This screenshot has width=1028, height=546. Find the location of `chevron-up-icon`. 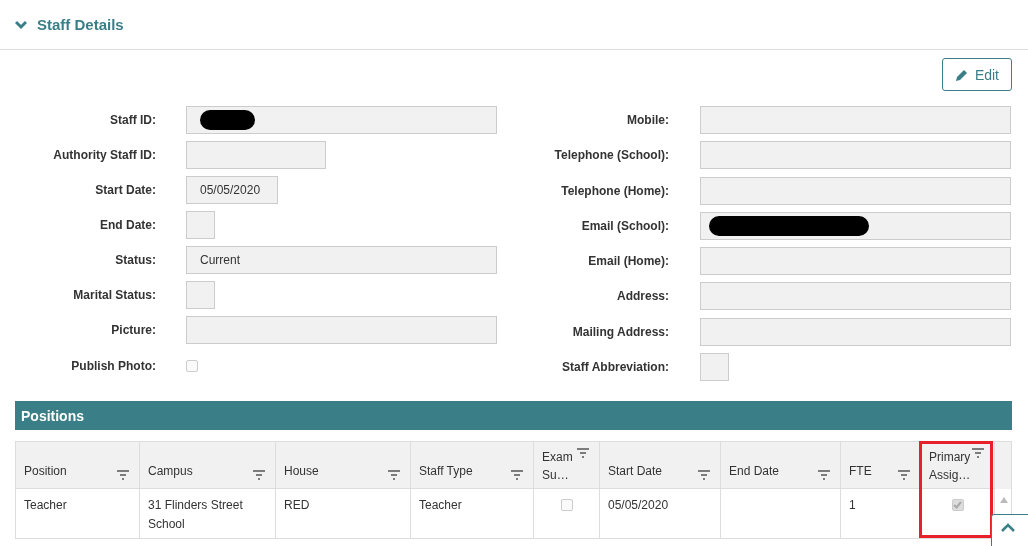

chevron-up-icon is located at coordinates (1008, 528).